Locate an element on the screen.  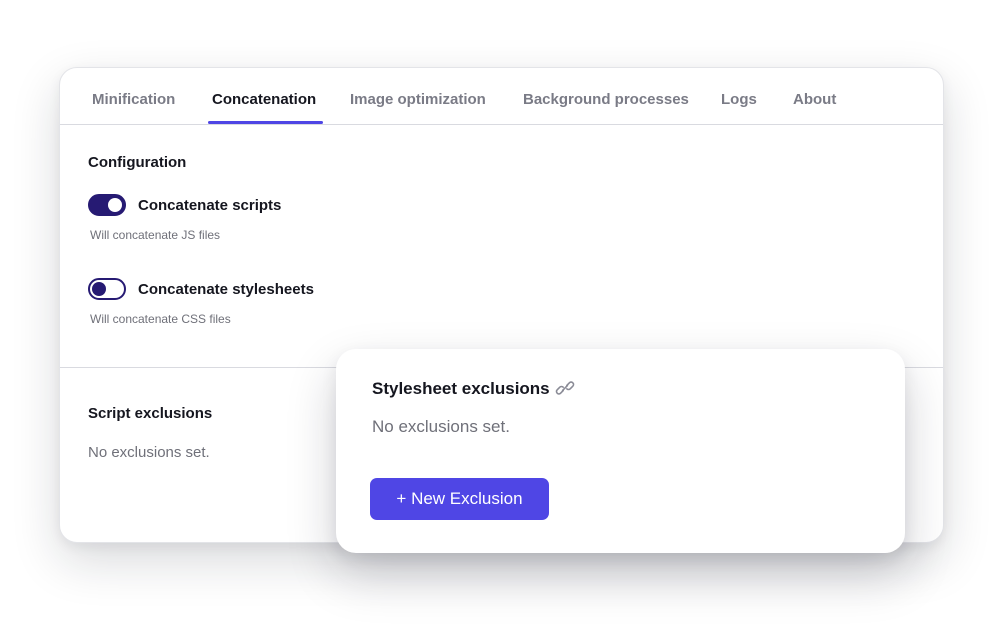
tab-concatenation: Concatenation is located at coordinates (264, 96).